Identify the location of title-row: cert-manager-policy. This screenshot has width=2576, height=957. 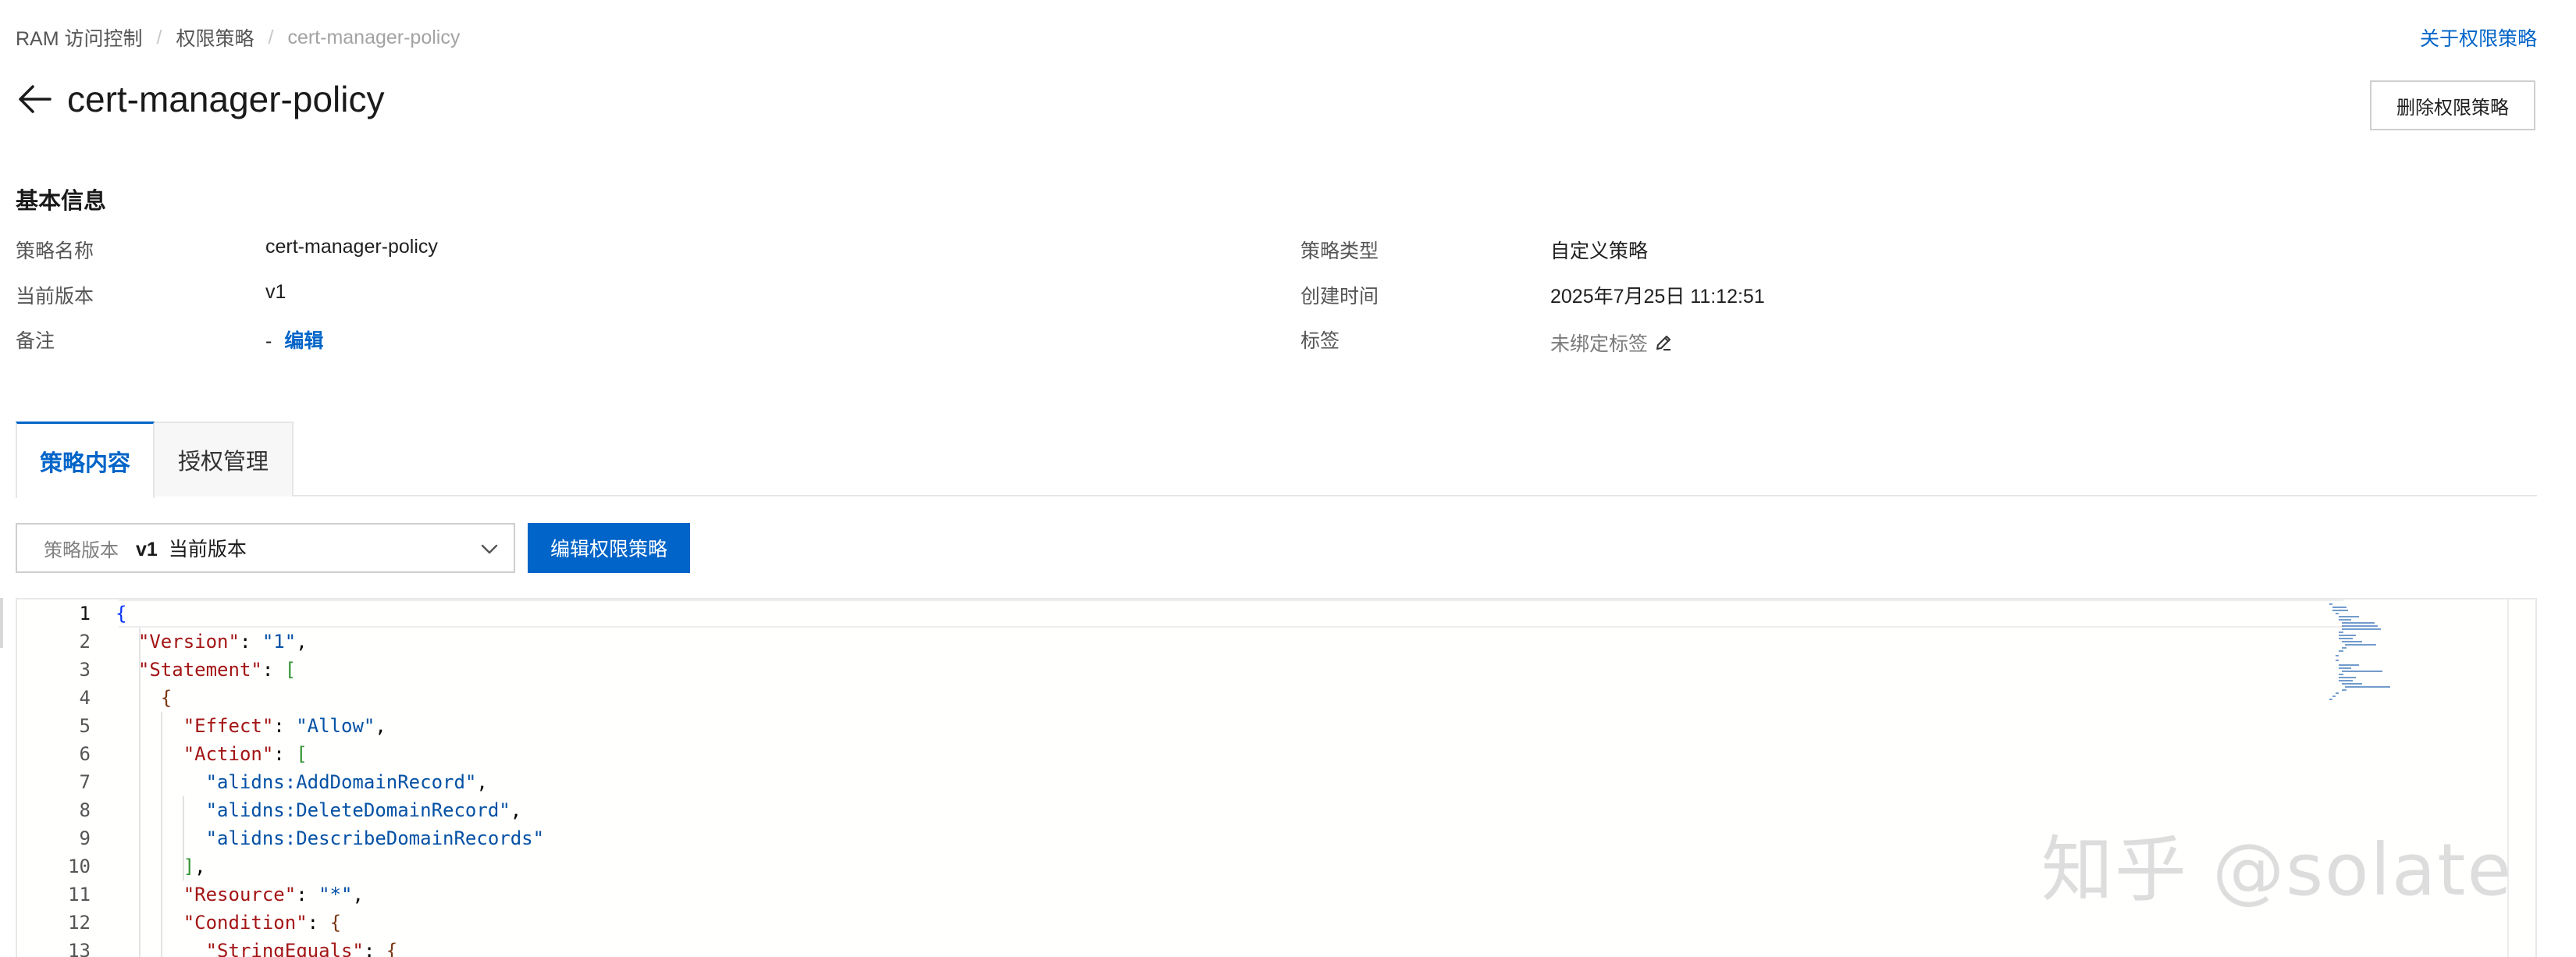
(200, 99).